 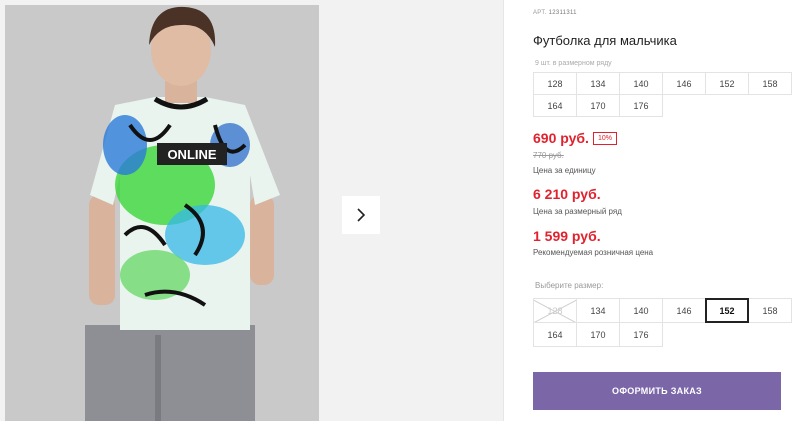 I want to click on size-row-cell: 170, so click(x=598, y=105).